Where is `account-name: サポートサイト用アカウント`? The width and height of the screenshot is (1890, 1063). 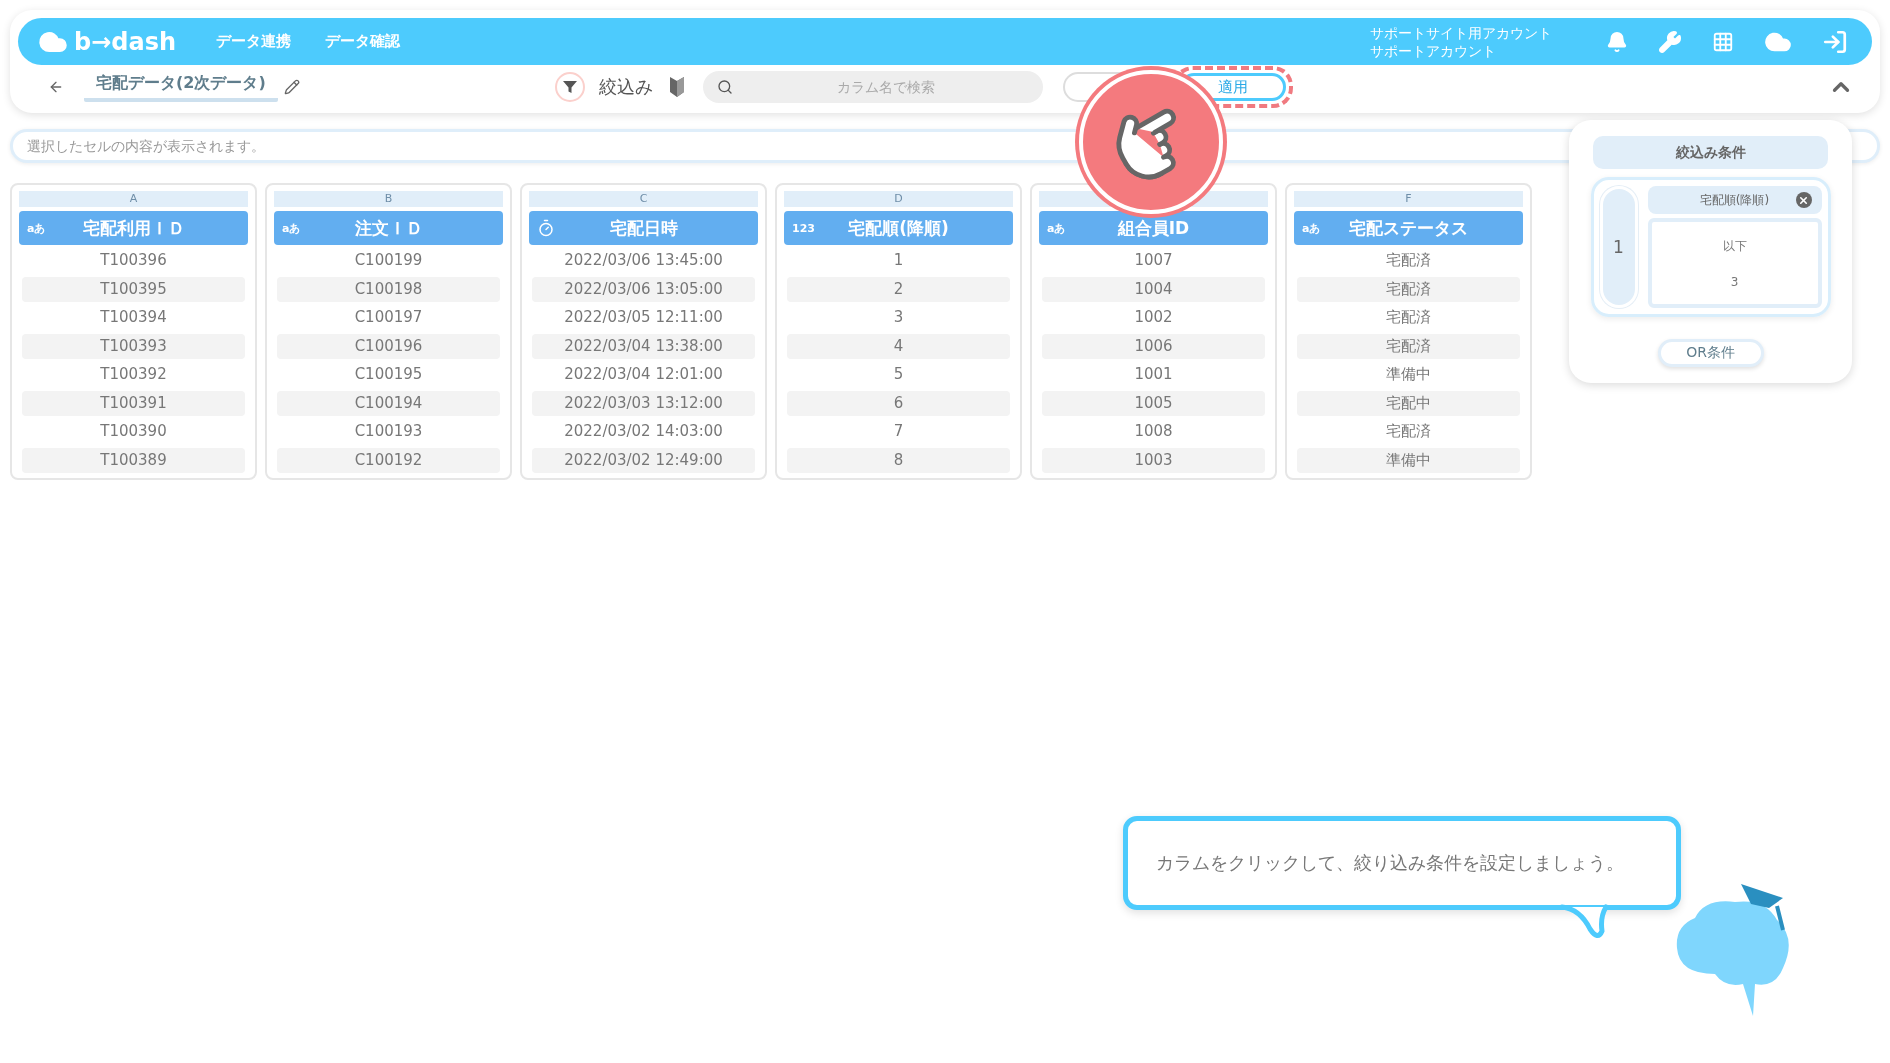 account-name: サポートサイト用アカウント is located at coordinates (1461, 32).